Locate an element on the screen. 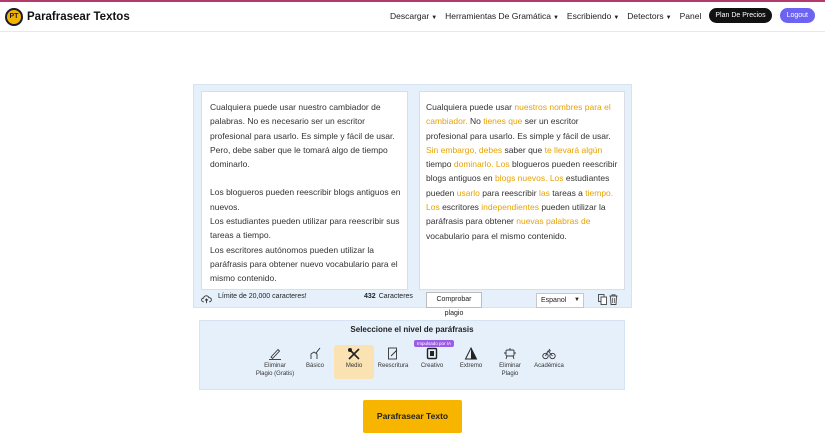 Image resolution: width=825 pixels, height=438 pixels. changed-phrase: las is located at coordinates (544, 193).